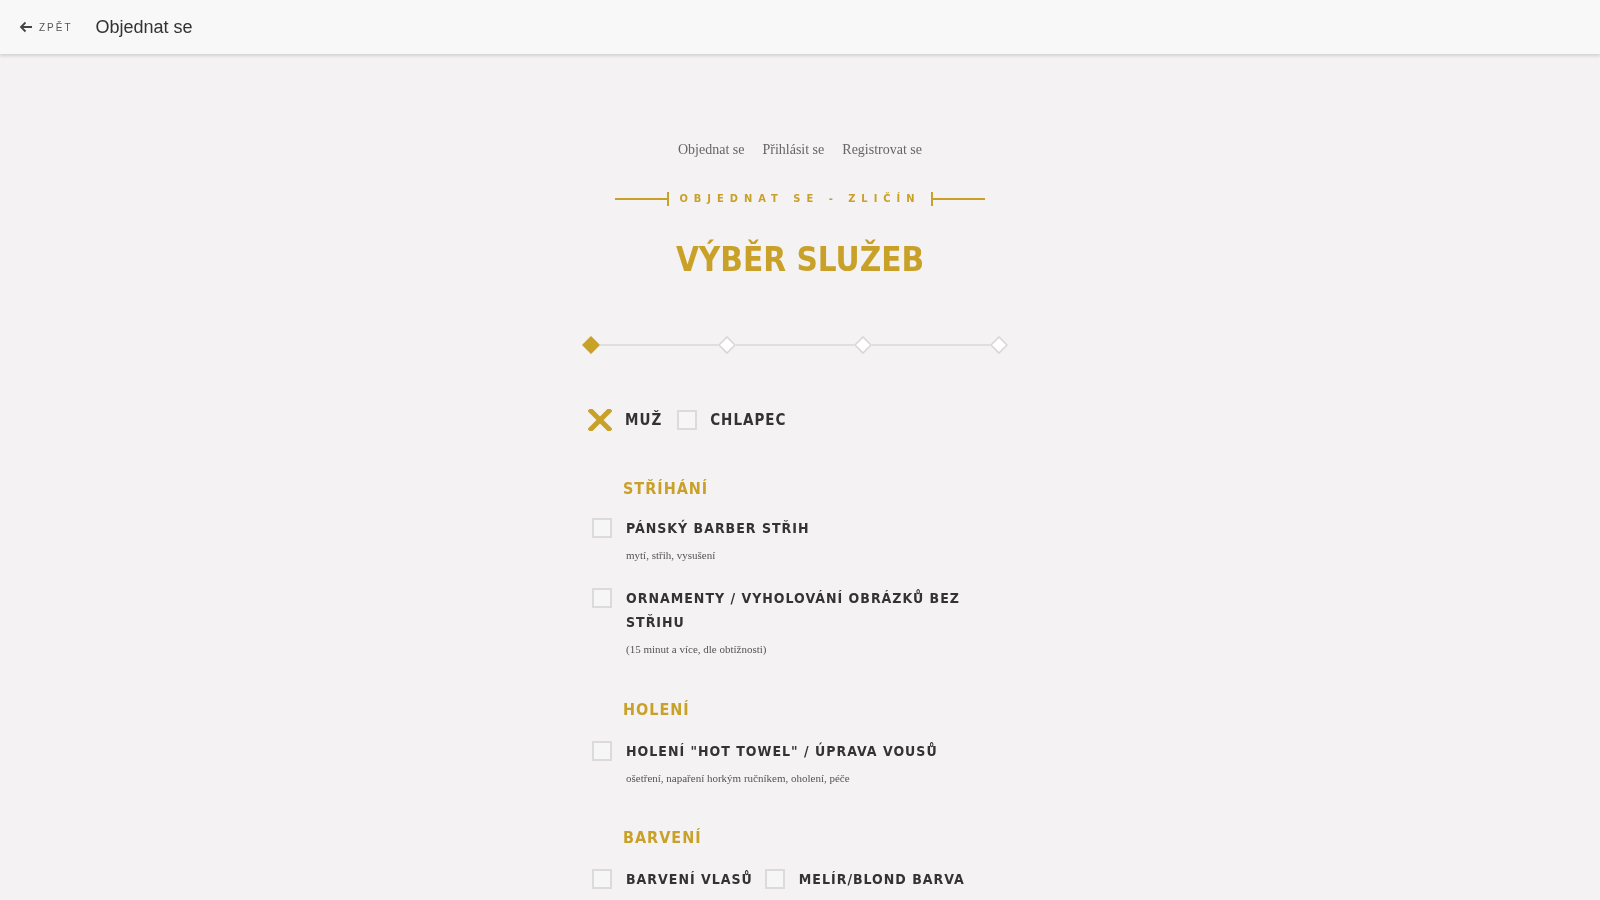 The height and width of the screenshot is (900, 1600). Describe the element at coordinates (666, 489) in the screenshot. I see `section-title: STŘÍHÁNÍ` at that location.